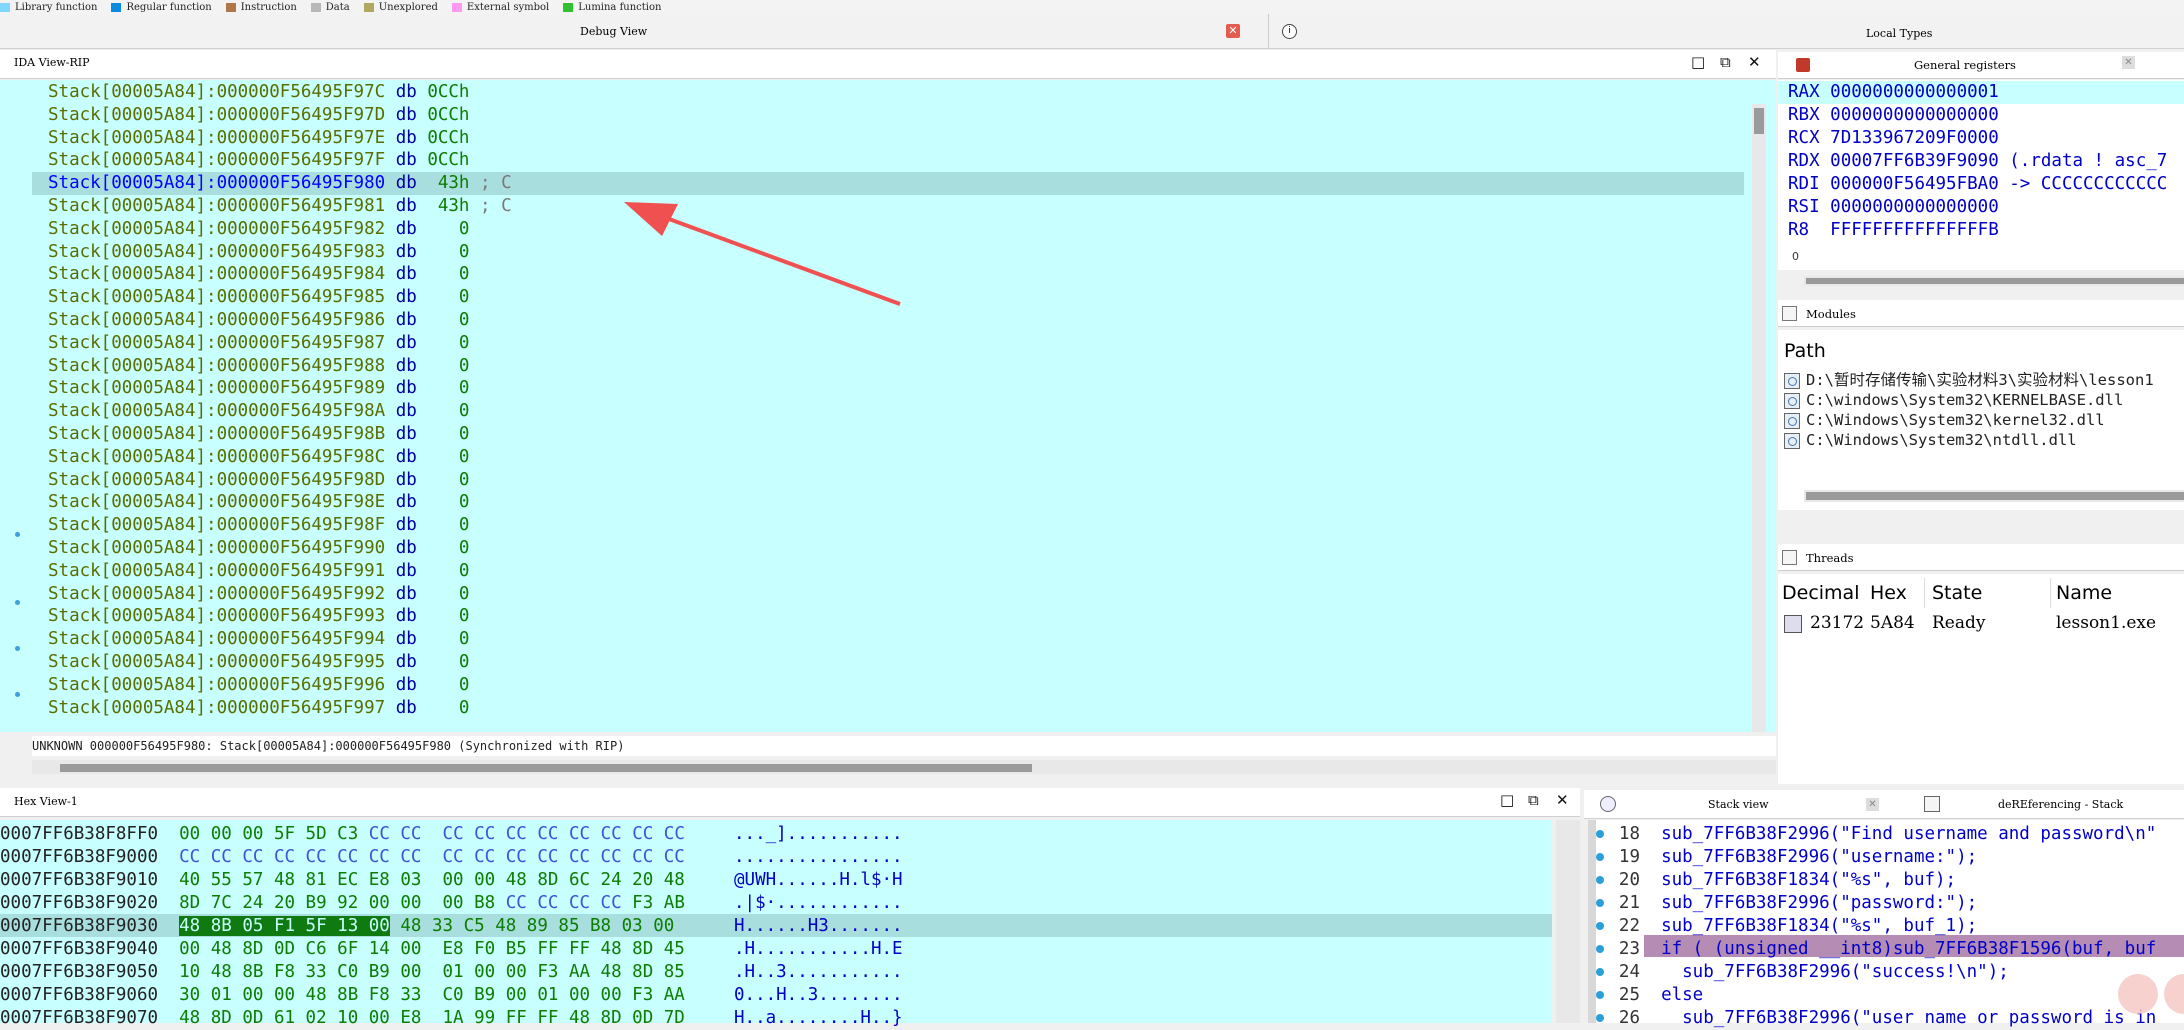  What do you see at coordinates (258, 502) in the screenshot?
I see `disasm-line: Stack[00005A84]:000000F56495F98E db 0` at bounding box center [258, 502].